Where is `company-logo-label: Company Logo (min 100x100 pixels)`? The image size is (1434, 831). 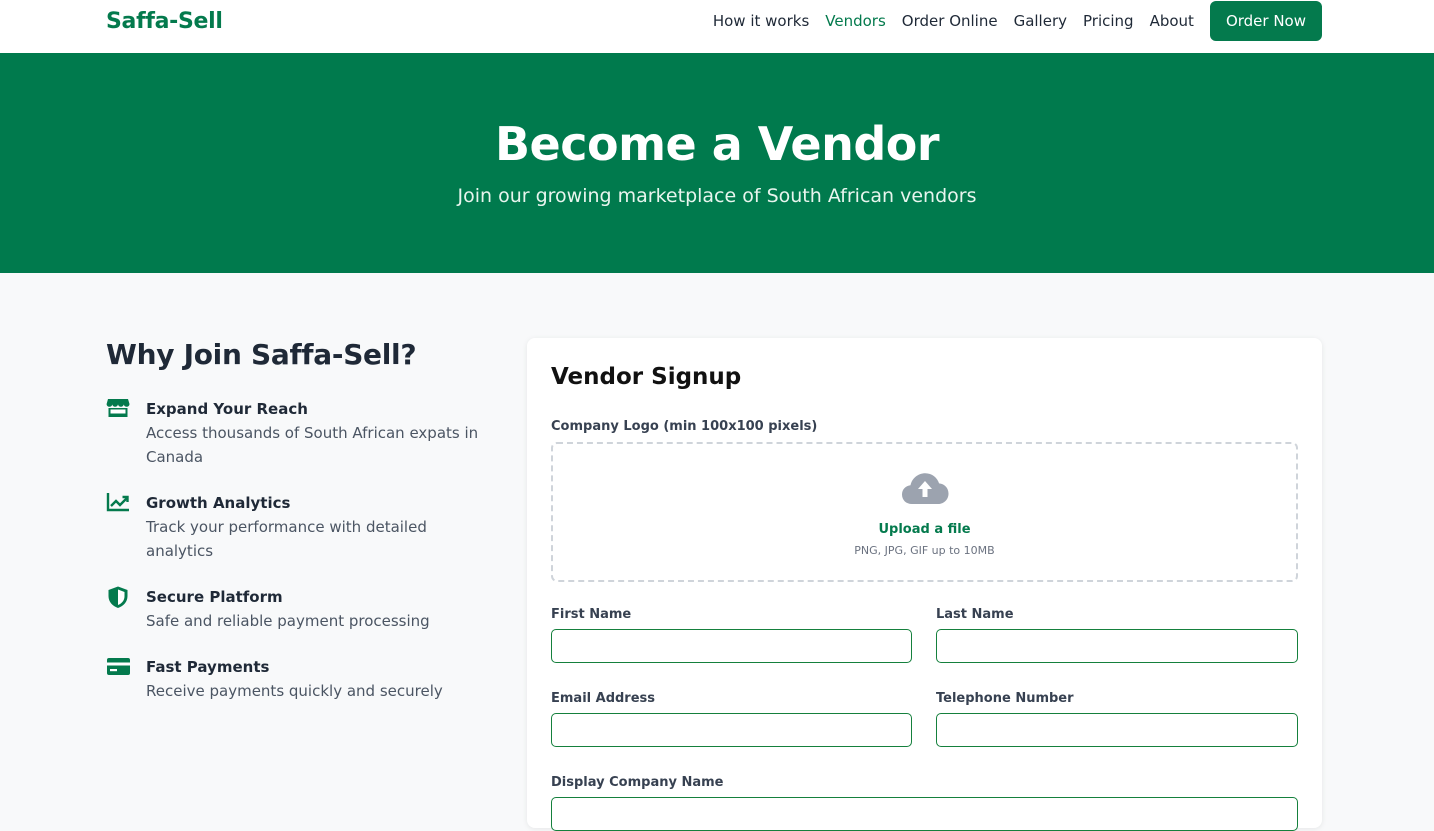 company-logo-label: Company Logo (min 100x100 pixels) is located at coordinates (684, 426).